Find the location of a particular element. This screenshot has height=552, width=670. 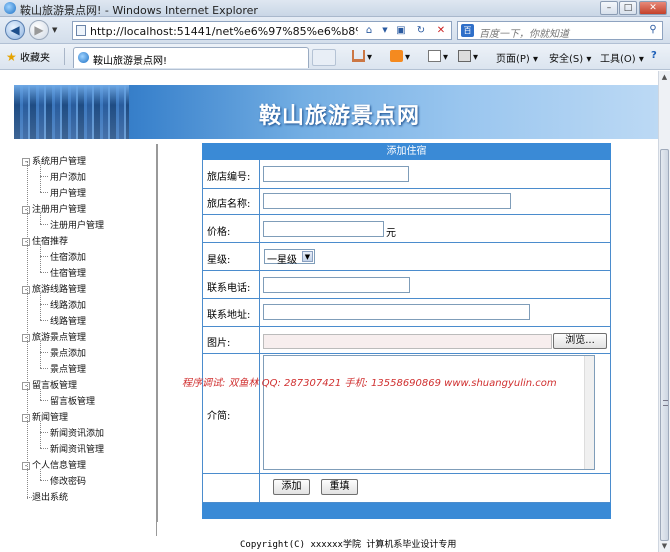

scroll-thumb is located at coordinates (664, 345).